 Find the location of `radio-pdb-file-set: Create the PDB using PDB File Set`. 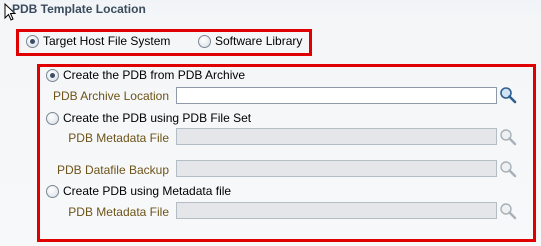

radio-pdb-file-set: Create the PDB using PDB File Set is located at coordinates (148, 118).